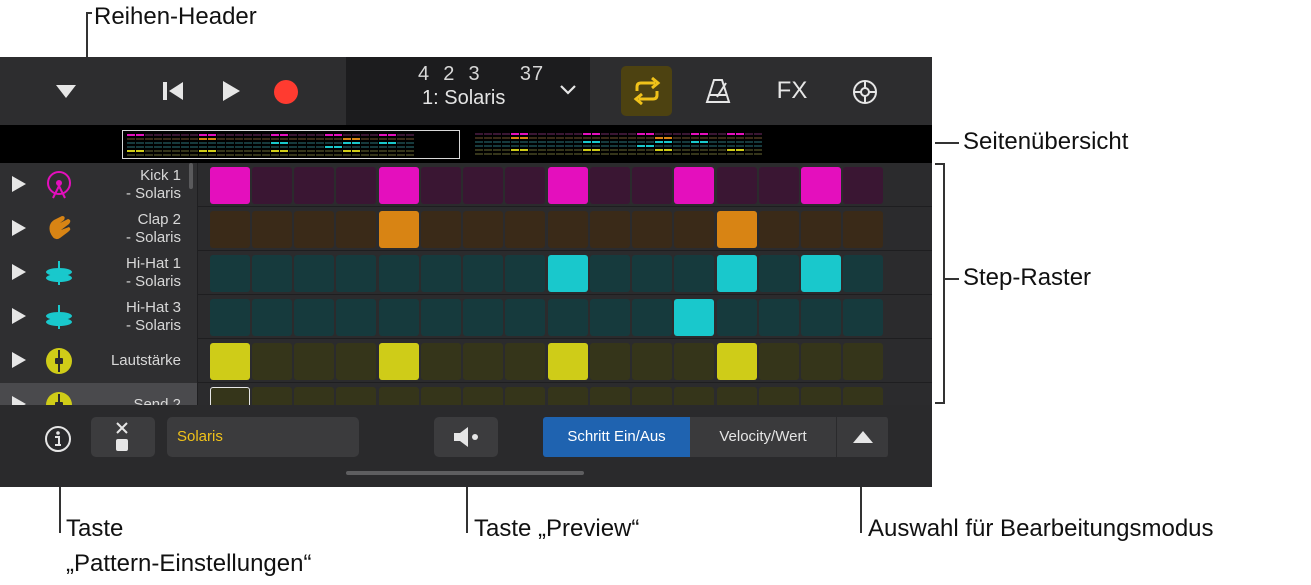 This screenshot has width=1311, height=585. I want to click on record-button, so click(286, 92).